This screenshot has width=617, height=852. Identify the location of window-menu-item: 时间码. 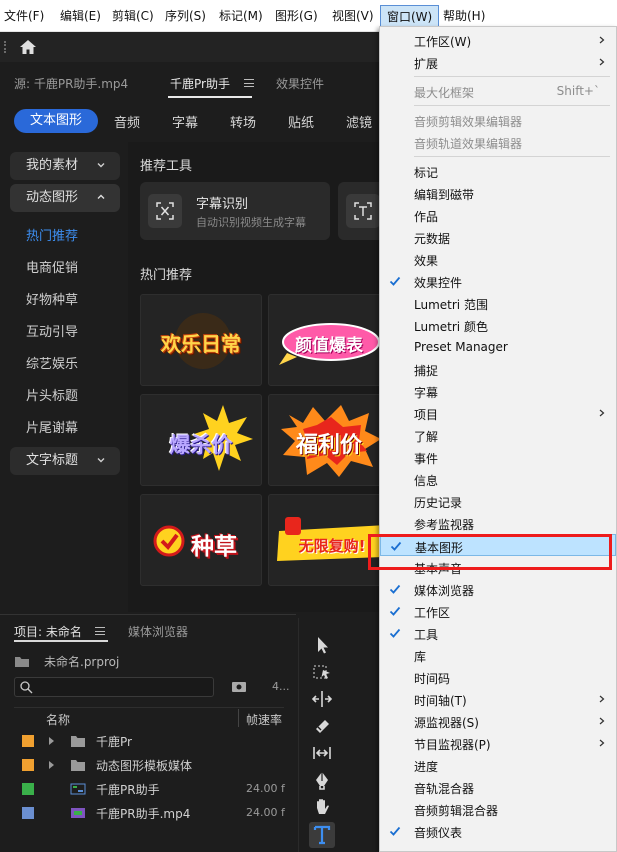
(498, 677).